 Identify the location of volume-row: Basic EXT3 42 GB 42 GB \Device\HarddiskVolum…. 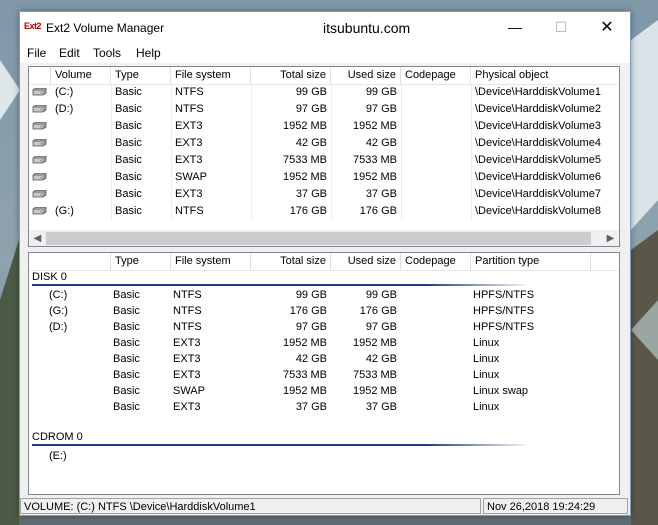
(324, 143).